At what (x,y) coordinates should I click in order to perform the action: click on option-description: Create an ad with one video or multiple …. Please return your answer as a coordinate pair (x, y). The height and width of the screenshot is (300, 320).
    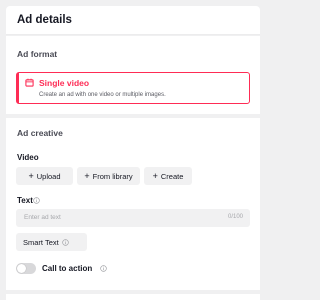
    Looking at the image, I should click on (102, 95).